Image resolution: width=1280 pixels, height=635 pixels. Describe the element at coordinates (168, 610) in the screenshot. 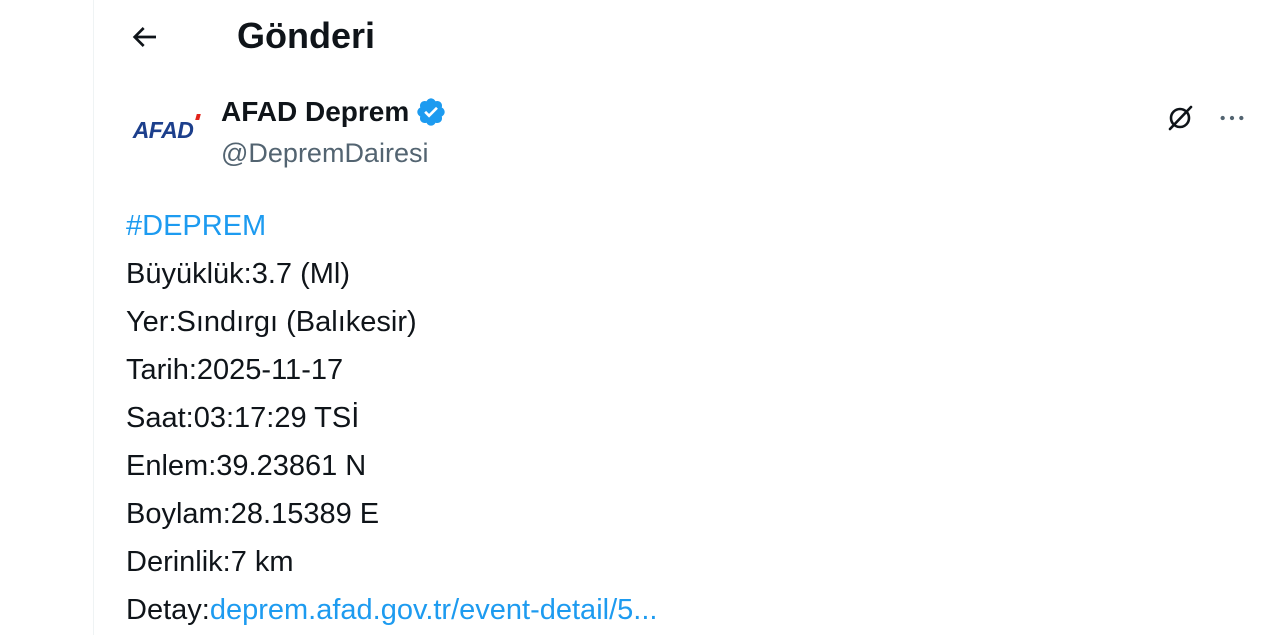

I see `detail-label: Detay:` at that location.